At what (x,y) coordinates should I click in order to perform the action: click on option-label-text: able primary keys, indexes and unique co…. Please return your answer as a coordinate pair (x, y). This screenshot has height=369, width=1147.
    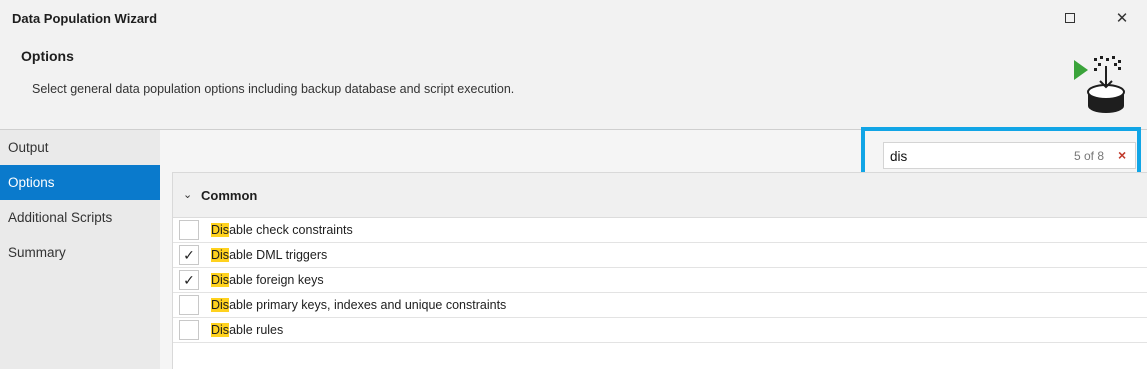
    Looking at the image, I should click on (368, 305).